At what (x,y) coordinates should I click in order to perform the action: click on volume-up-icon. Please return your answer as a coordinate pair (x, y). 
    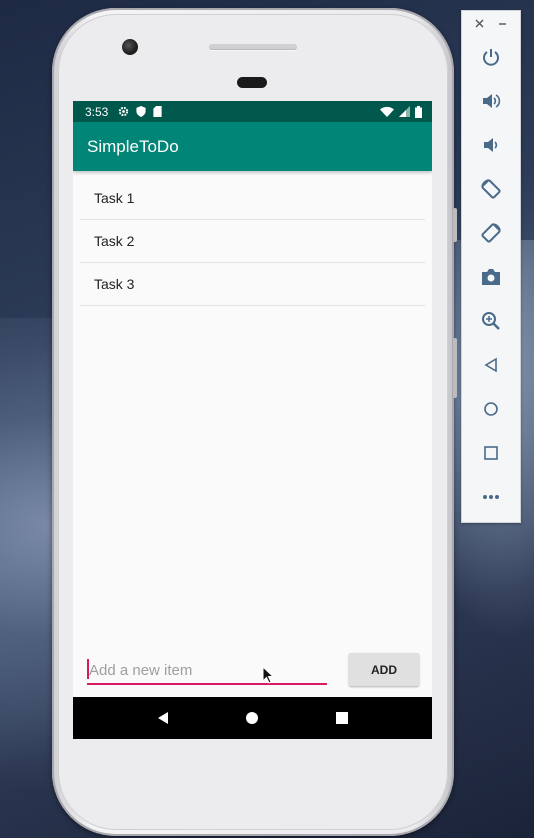
    Looking at the image, I should click on (492, 101).